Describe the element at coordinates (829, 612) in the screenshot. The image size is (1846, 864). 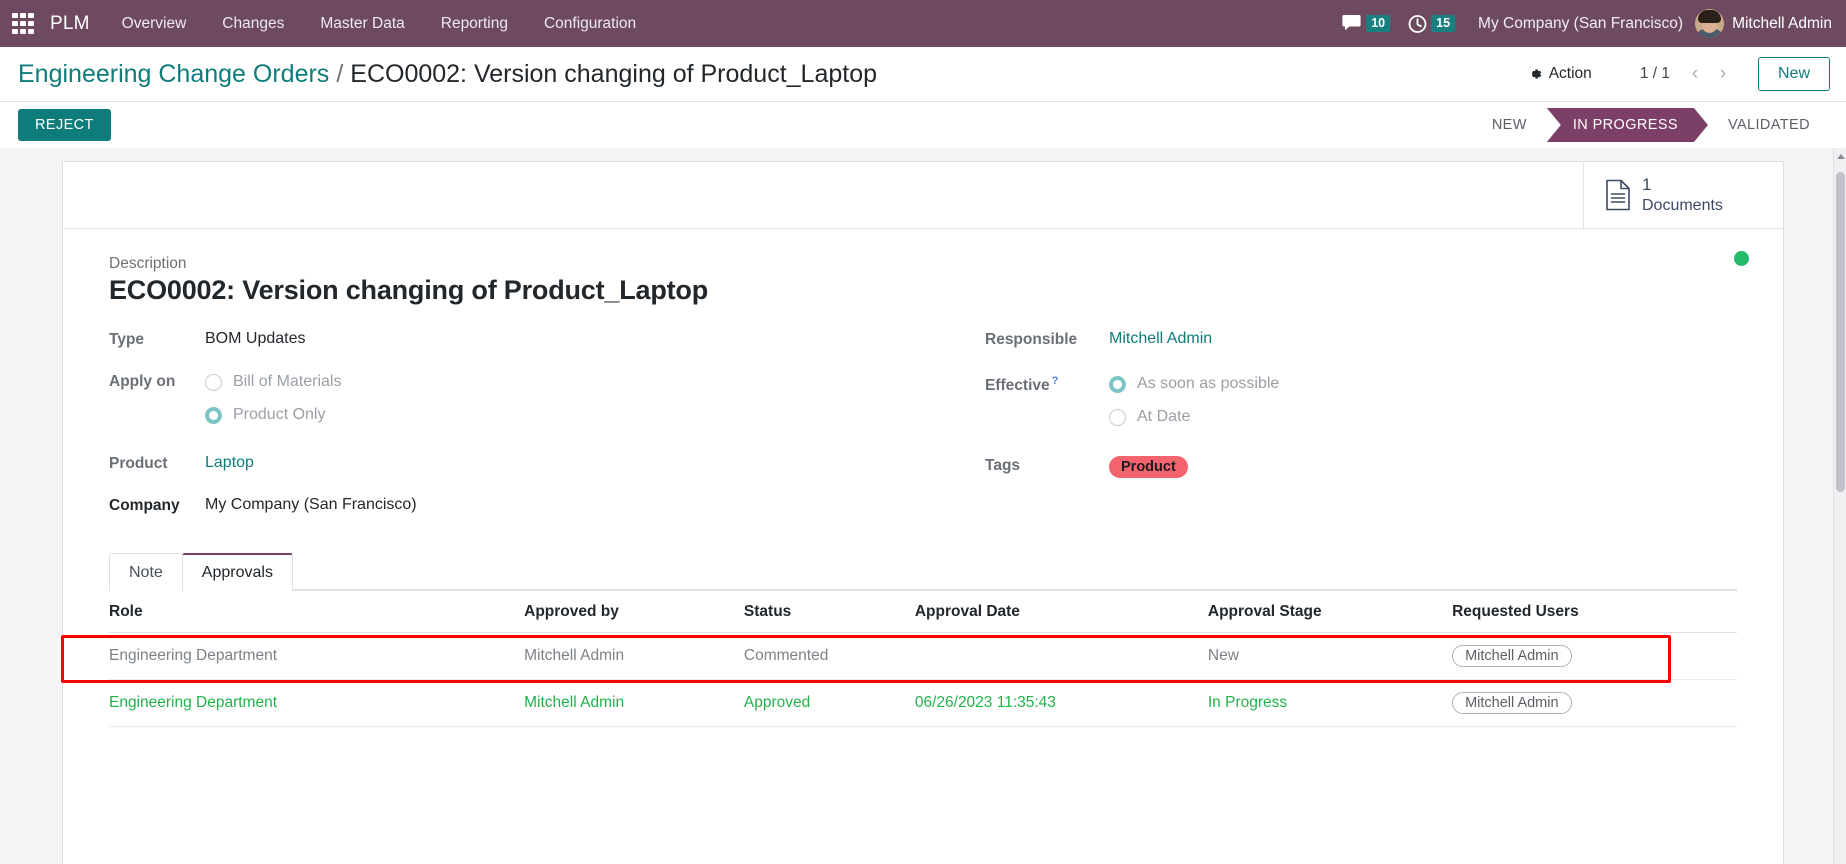
I see `column-status: Status` at that location.